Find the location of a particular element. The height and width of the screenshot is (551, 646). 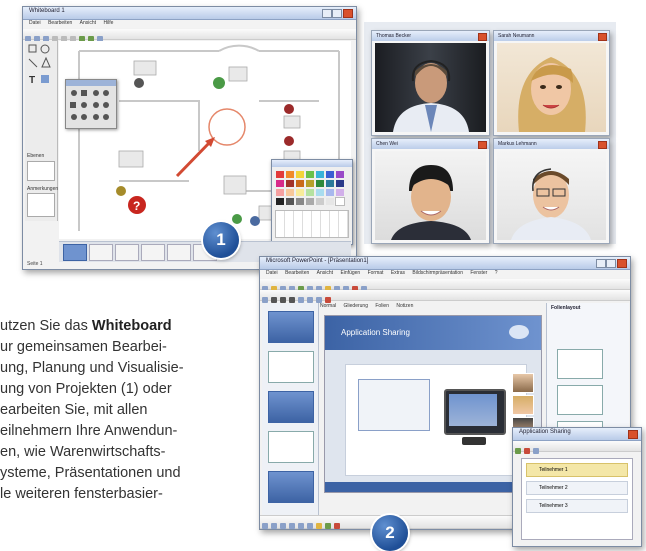

tab-slides: Folien is located at coordinates (382, 306).